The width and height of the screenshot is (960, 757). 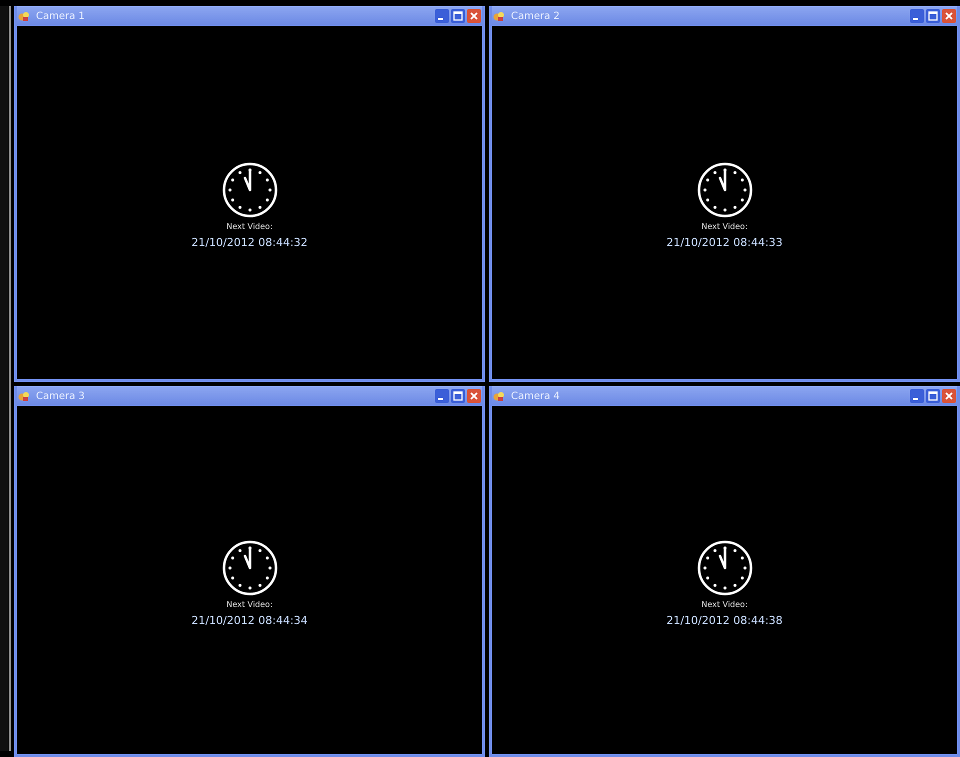 What do you see at coordinates (724, 242) in the screenshot?
I see `next-video-time: 21/10/2012 08:44:33` at bounding box center [724, 242].